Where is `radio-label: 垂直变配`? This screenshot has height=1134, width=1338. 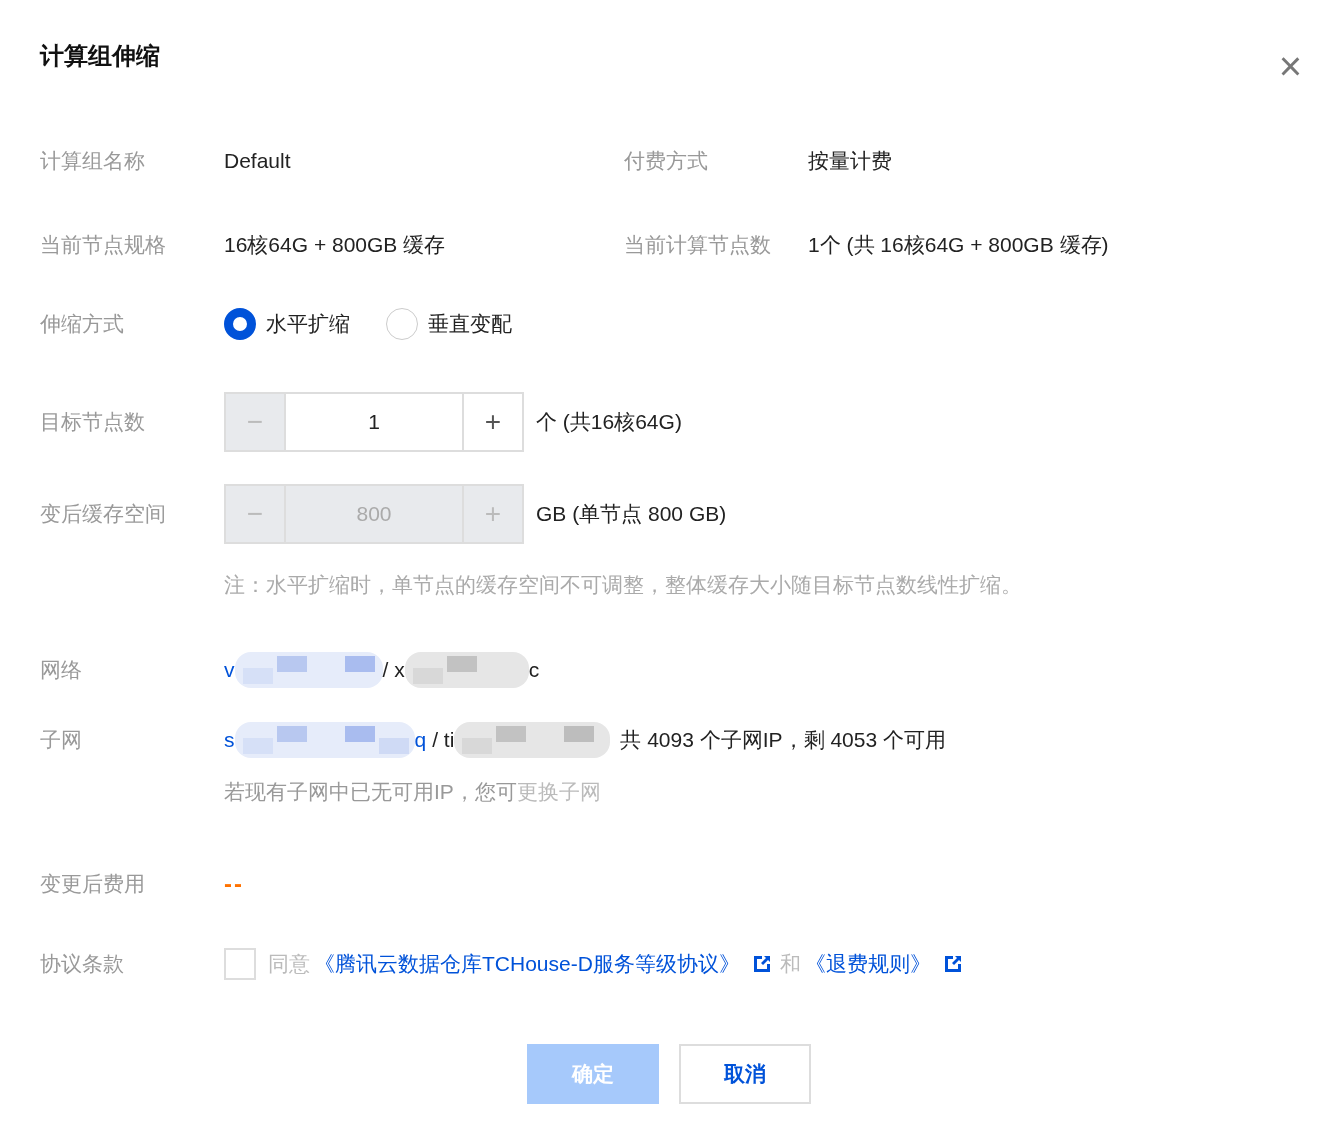 radio-label: 垂直变配 is located at coordinates (470, 324).